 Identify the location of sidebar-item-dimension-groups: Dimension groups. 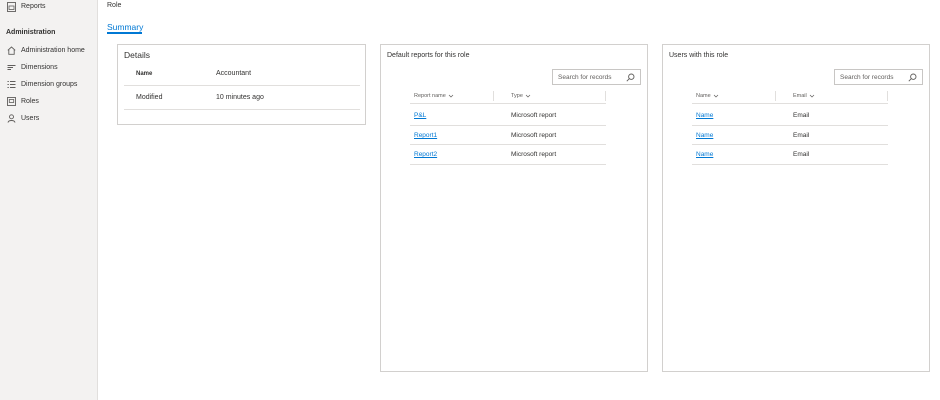
(49, 84).